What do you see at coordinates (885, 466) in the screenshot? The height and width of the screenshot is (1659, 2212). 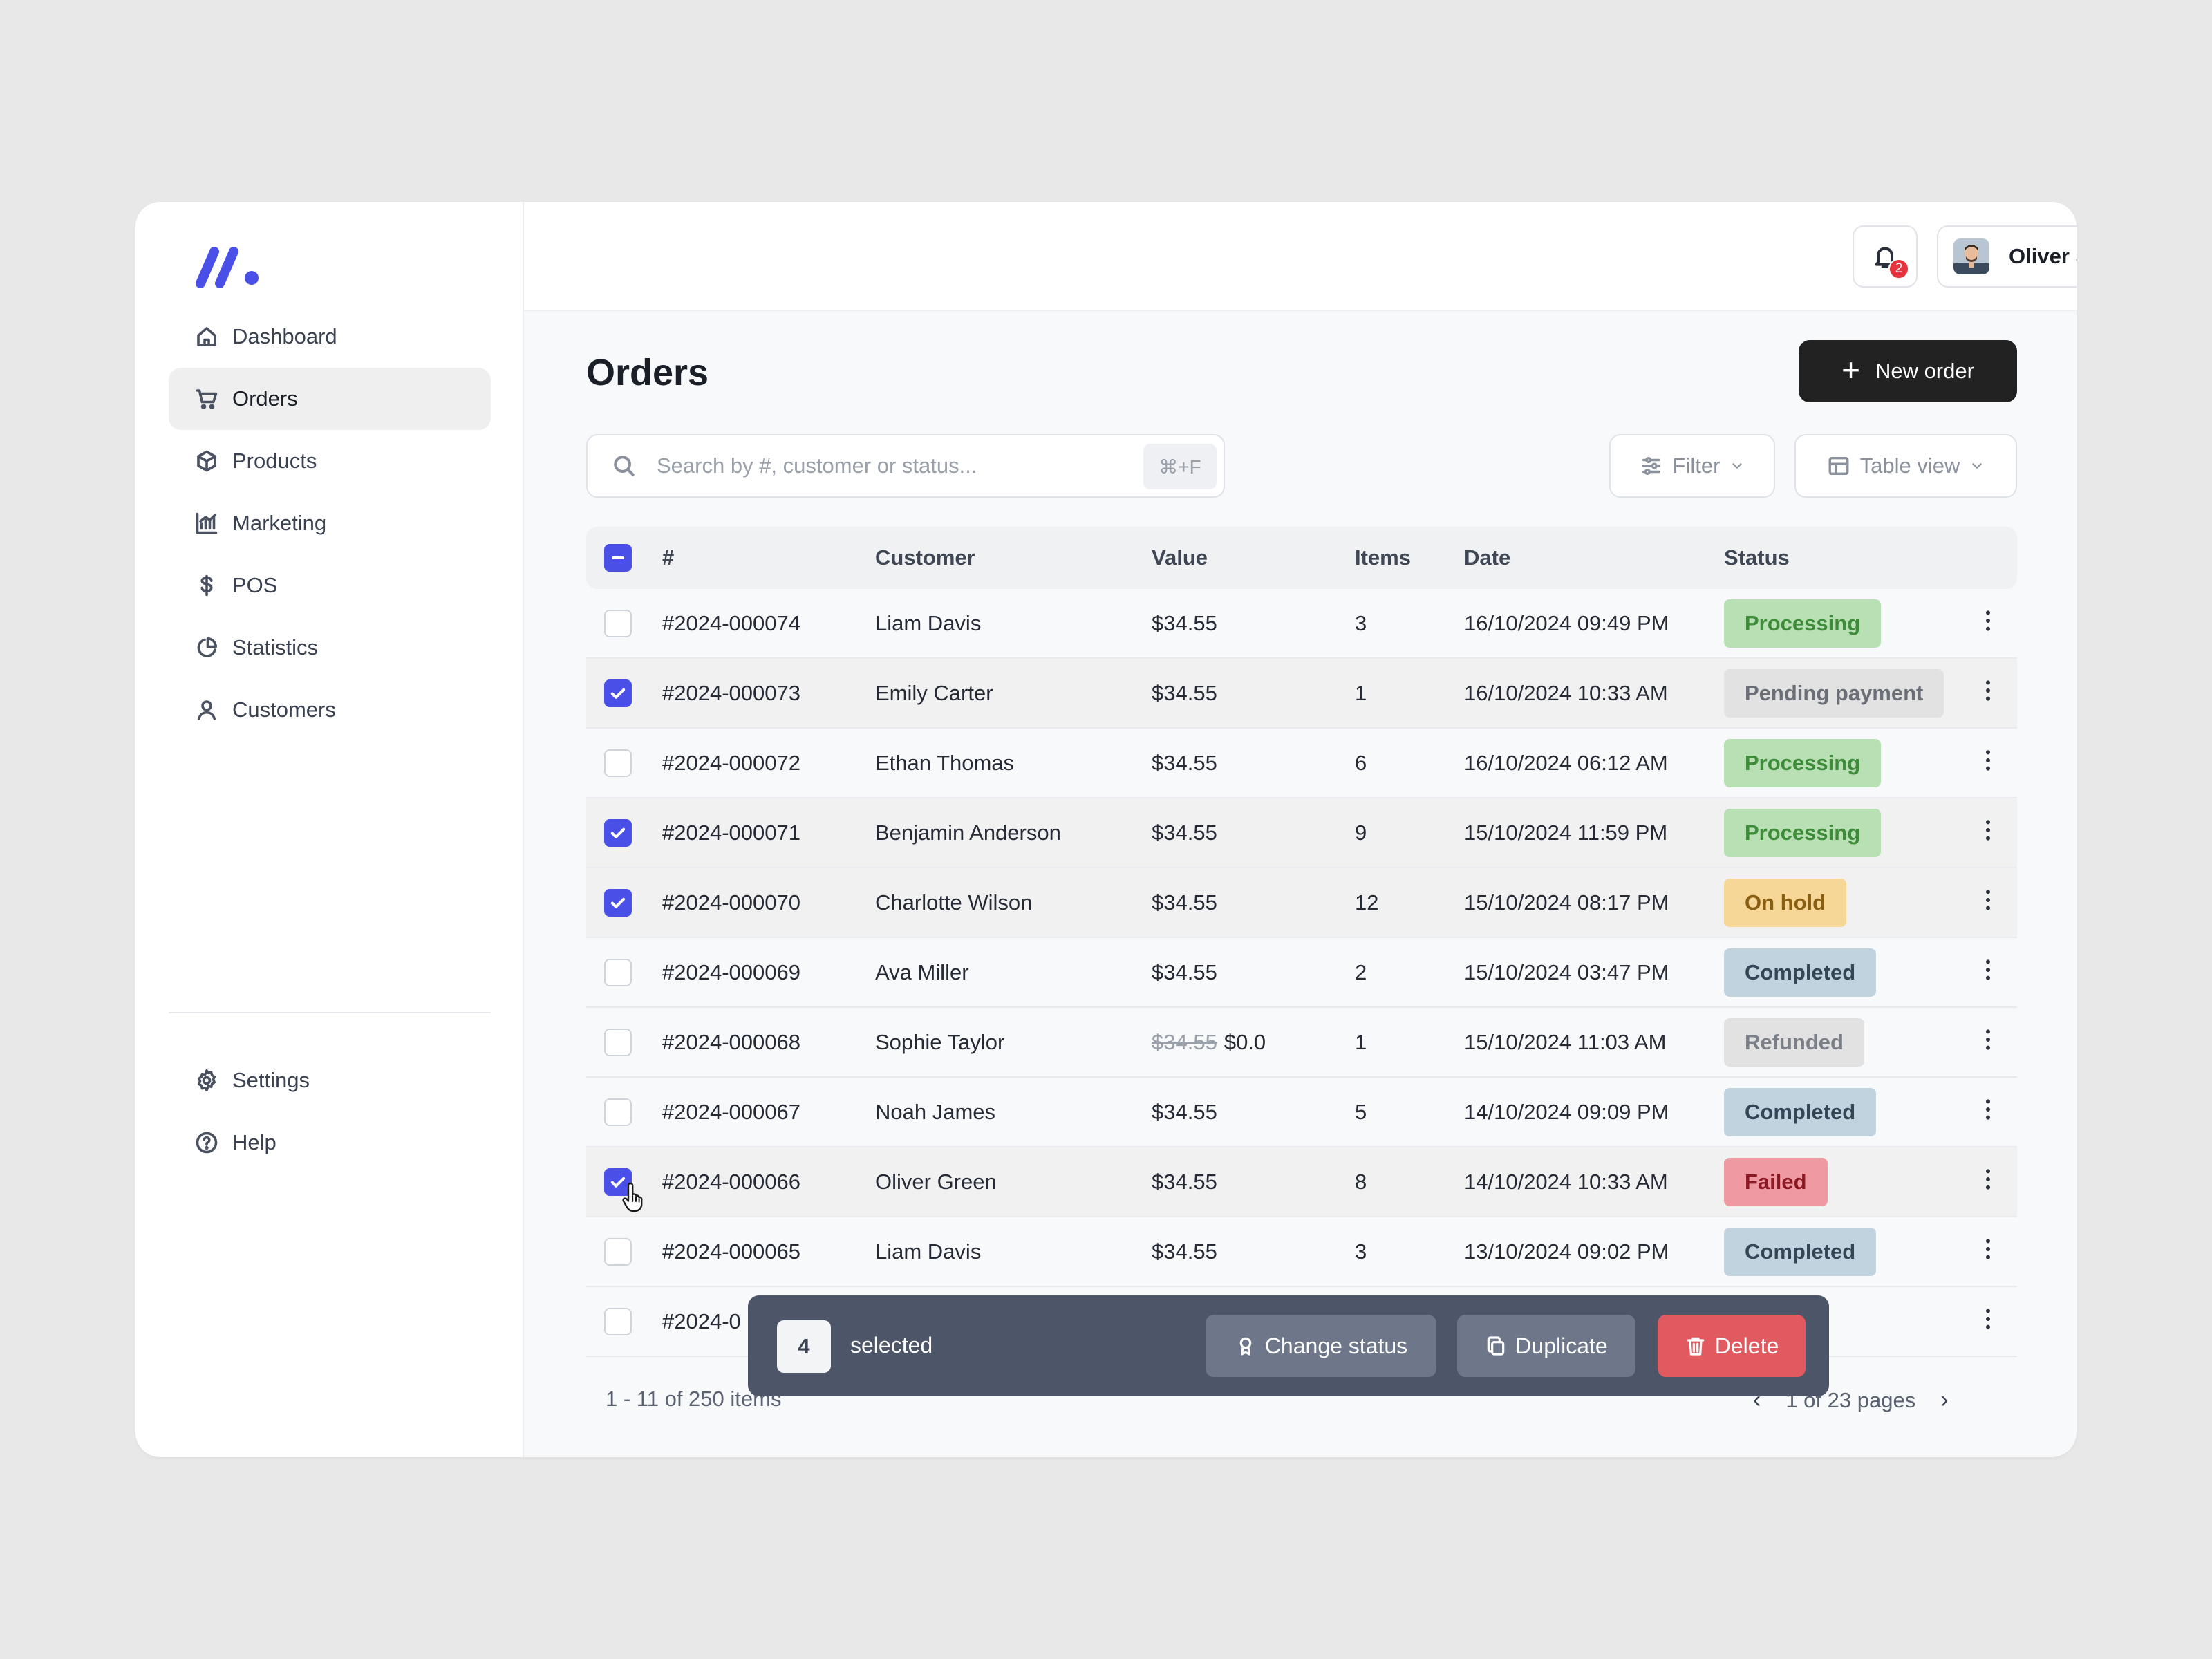 I see `search-input` at bounding box center [885, 466].